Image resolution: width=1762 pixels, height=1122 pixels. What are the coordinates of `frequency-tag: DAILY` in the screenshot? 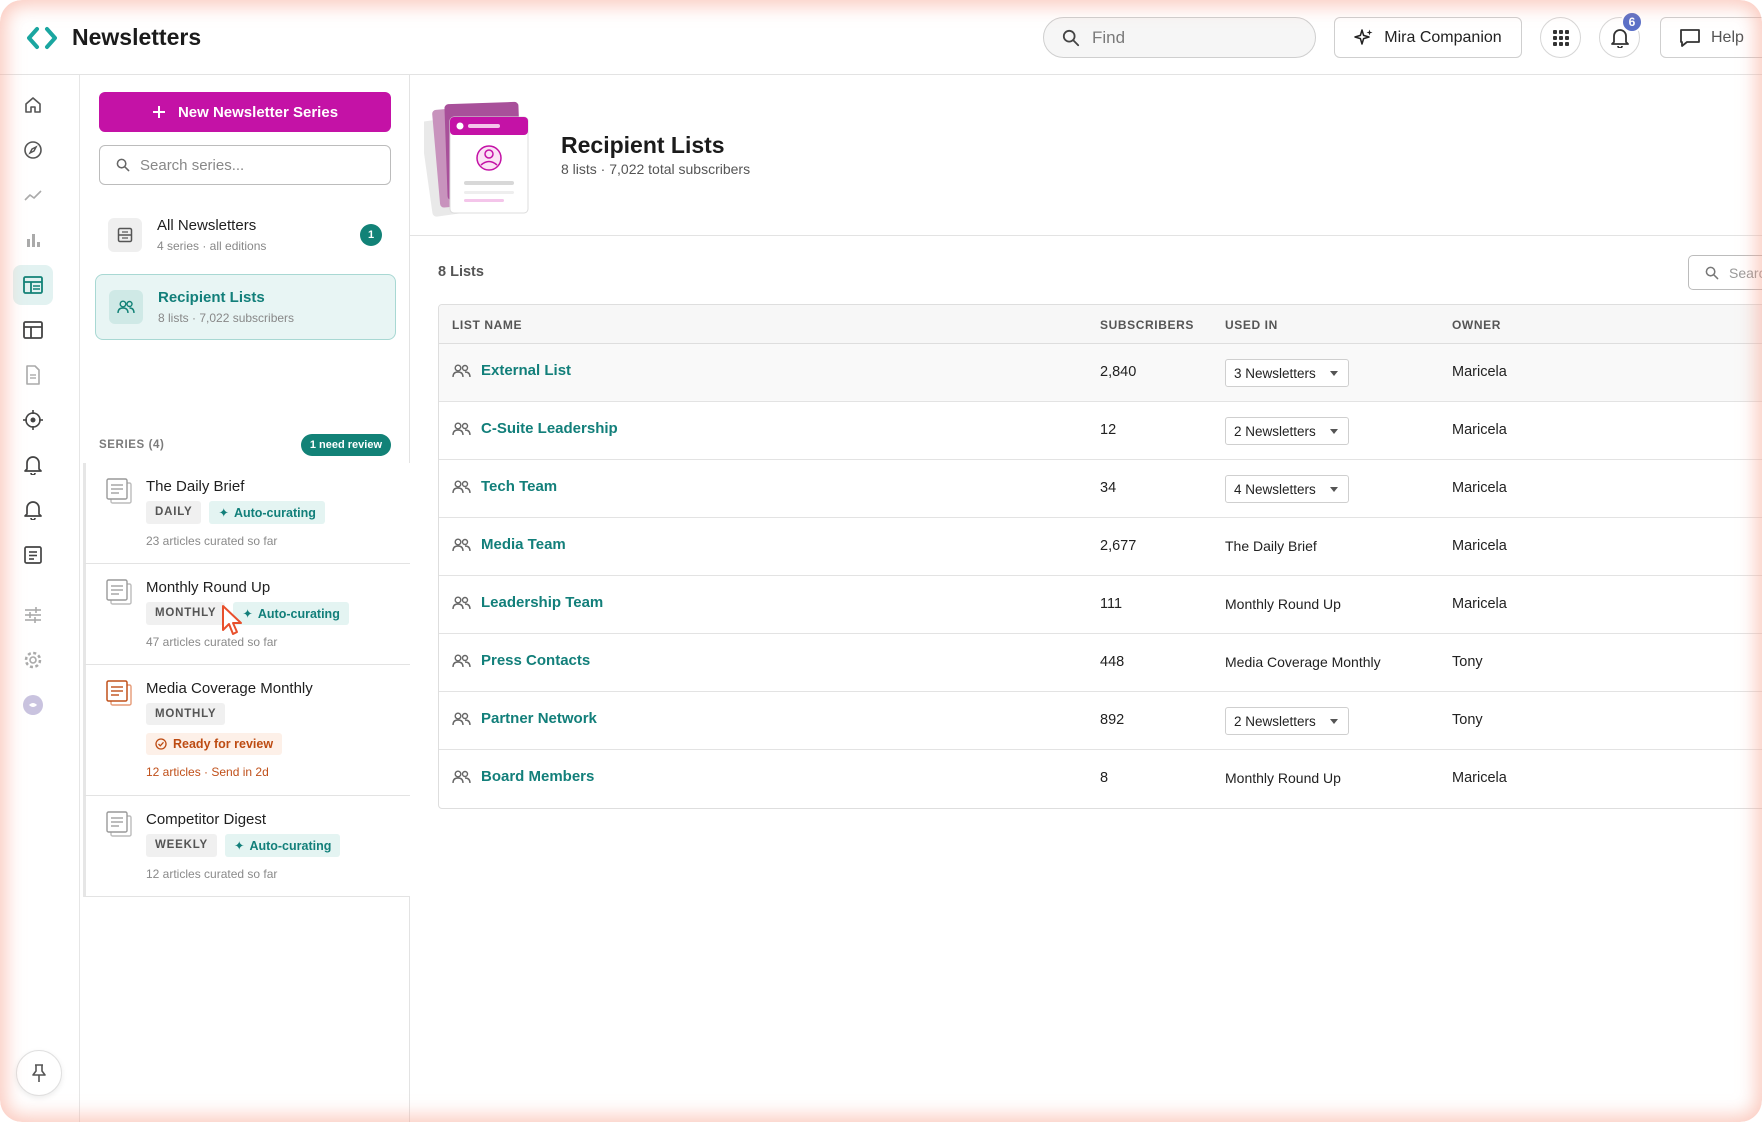 It's located at (174, 512).